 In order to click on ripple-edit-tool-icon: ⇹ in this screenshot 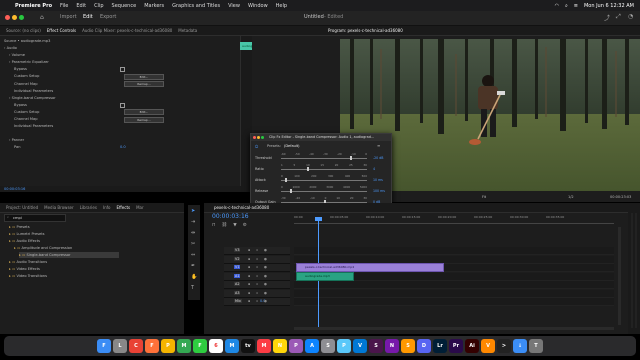, I will do `click(193, 233)`.